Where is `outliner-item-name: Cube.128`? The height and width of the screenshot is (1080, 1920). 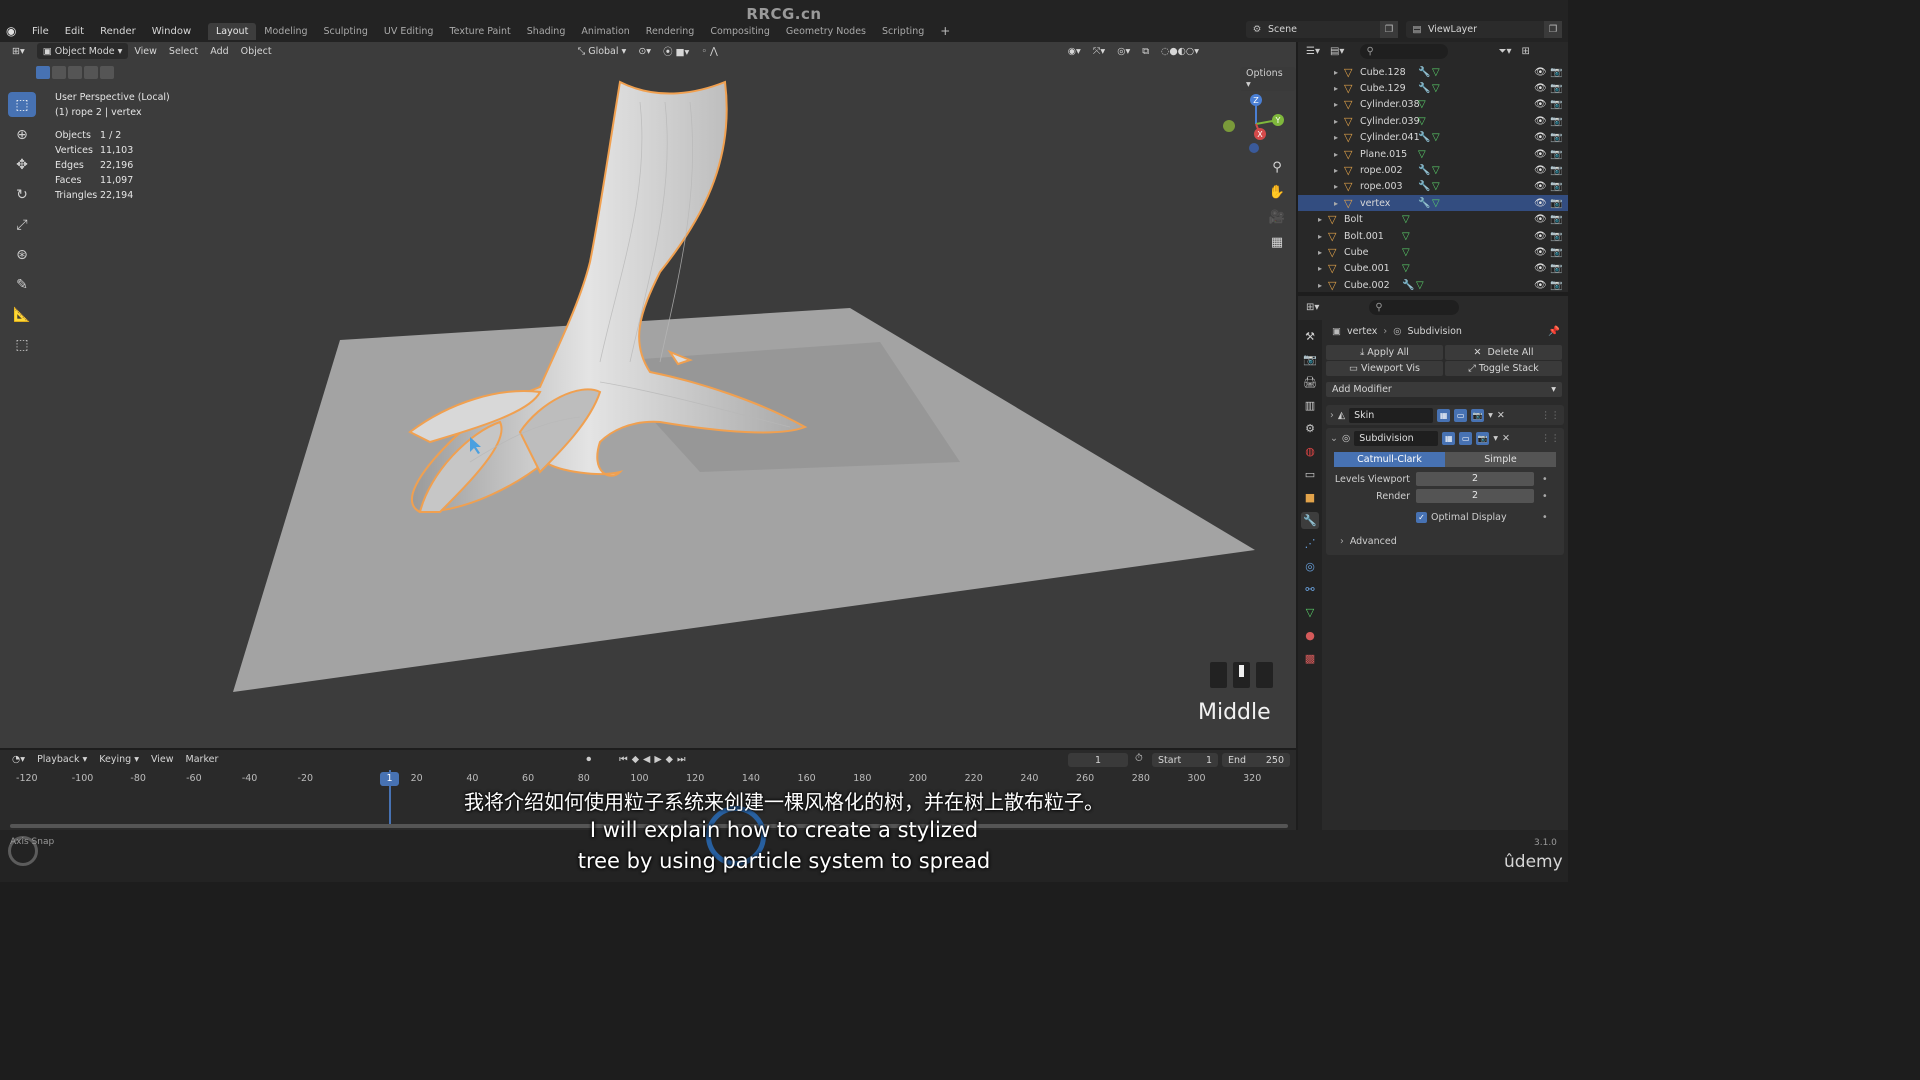
outliner-item-name: Cube.128 is located at coordinates (1389, 72).